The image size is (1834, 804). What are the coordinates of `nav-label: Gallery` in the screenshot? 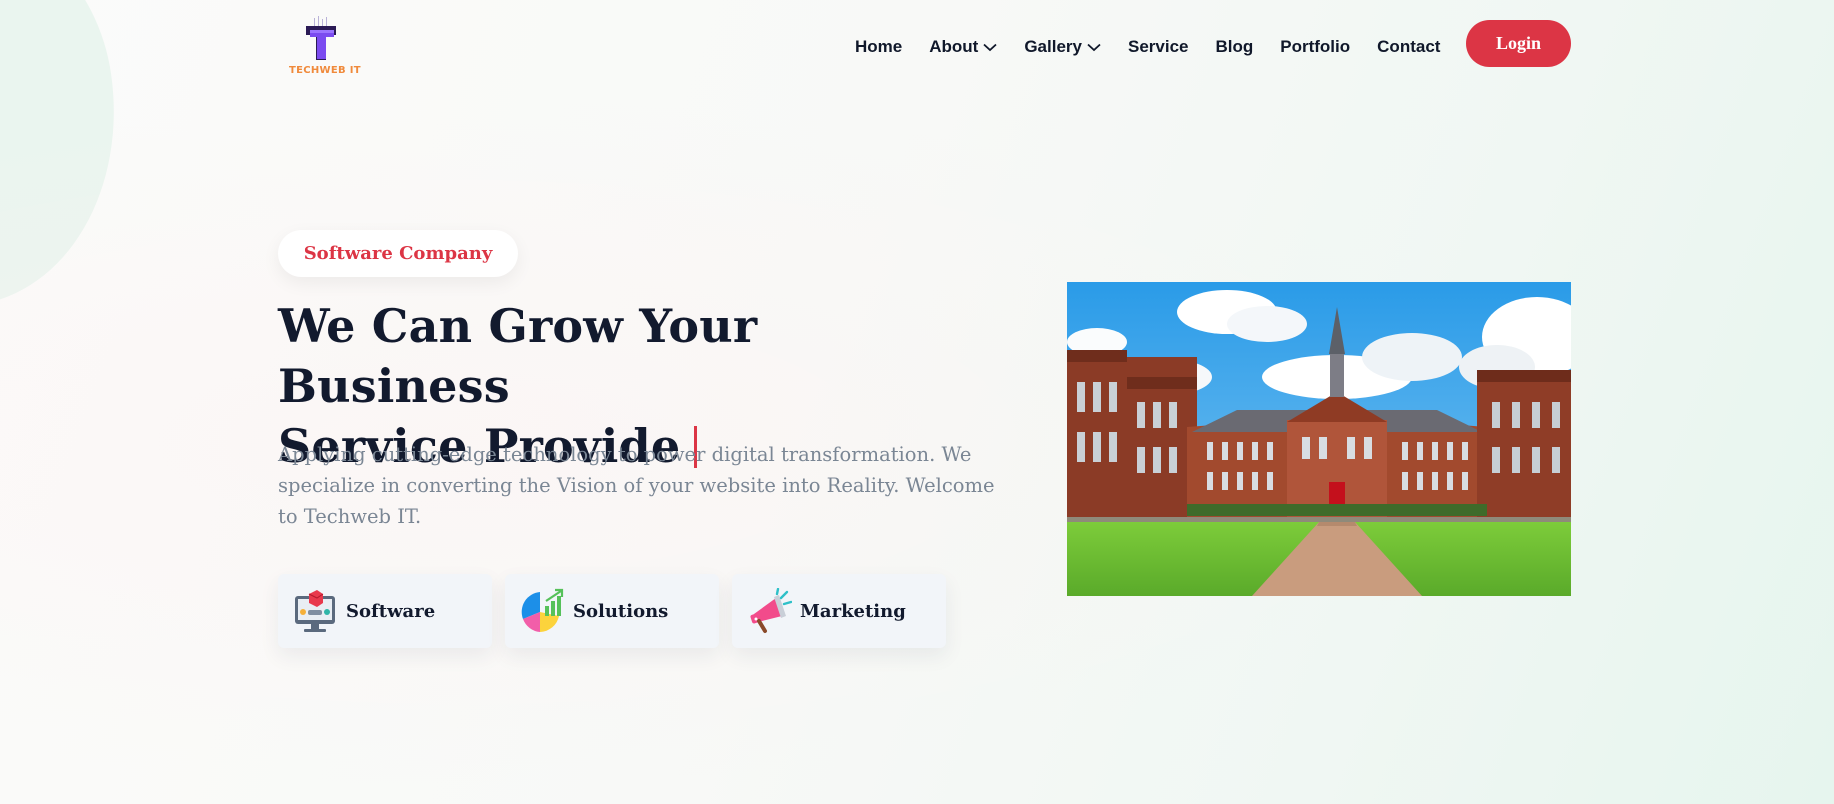 It's located at (1053, 46).